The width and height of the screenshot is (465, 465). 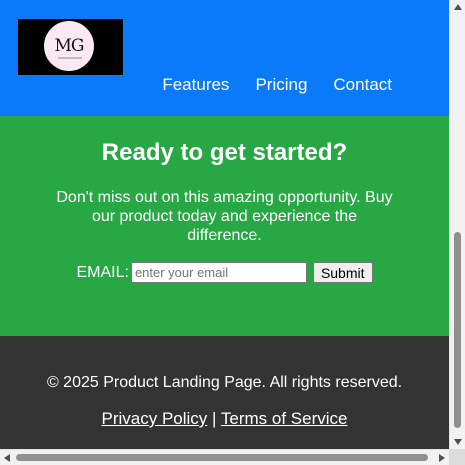 I want to click on privacy-policy-link: Privacy Policy, so click(x=155, y=418).